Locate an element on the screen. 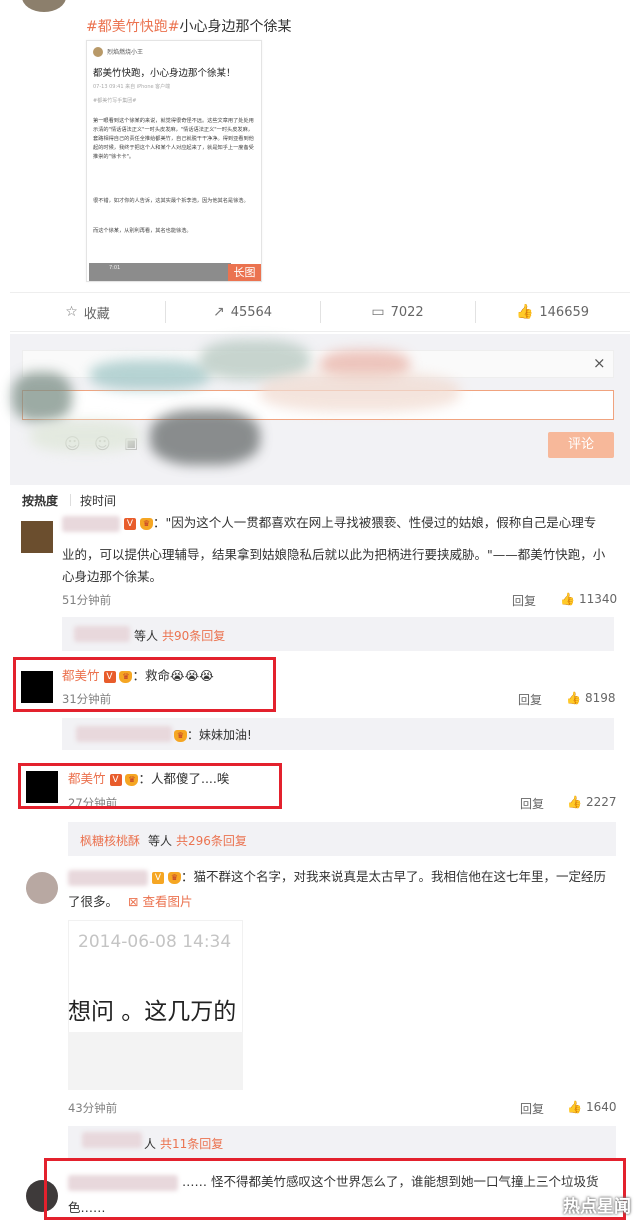  like-count: 2227 is located at coordinates (601, 802).